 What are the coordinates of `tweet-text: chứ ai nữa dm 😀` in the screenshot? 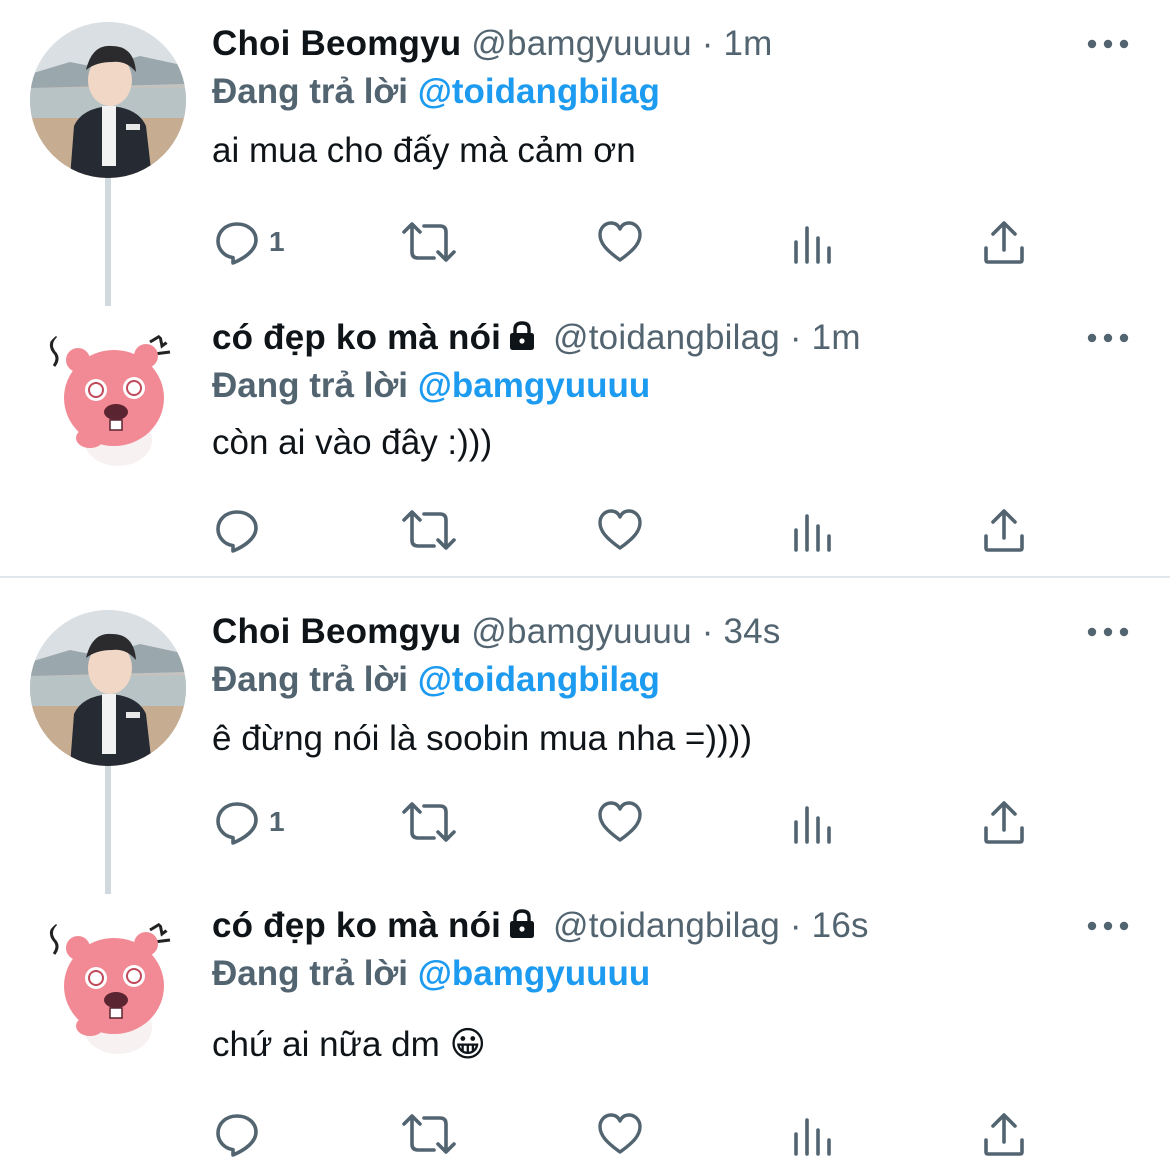 It's located at (349, 1044).